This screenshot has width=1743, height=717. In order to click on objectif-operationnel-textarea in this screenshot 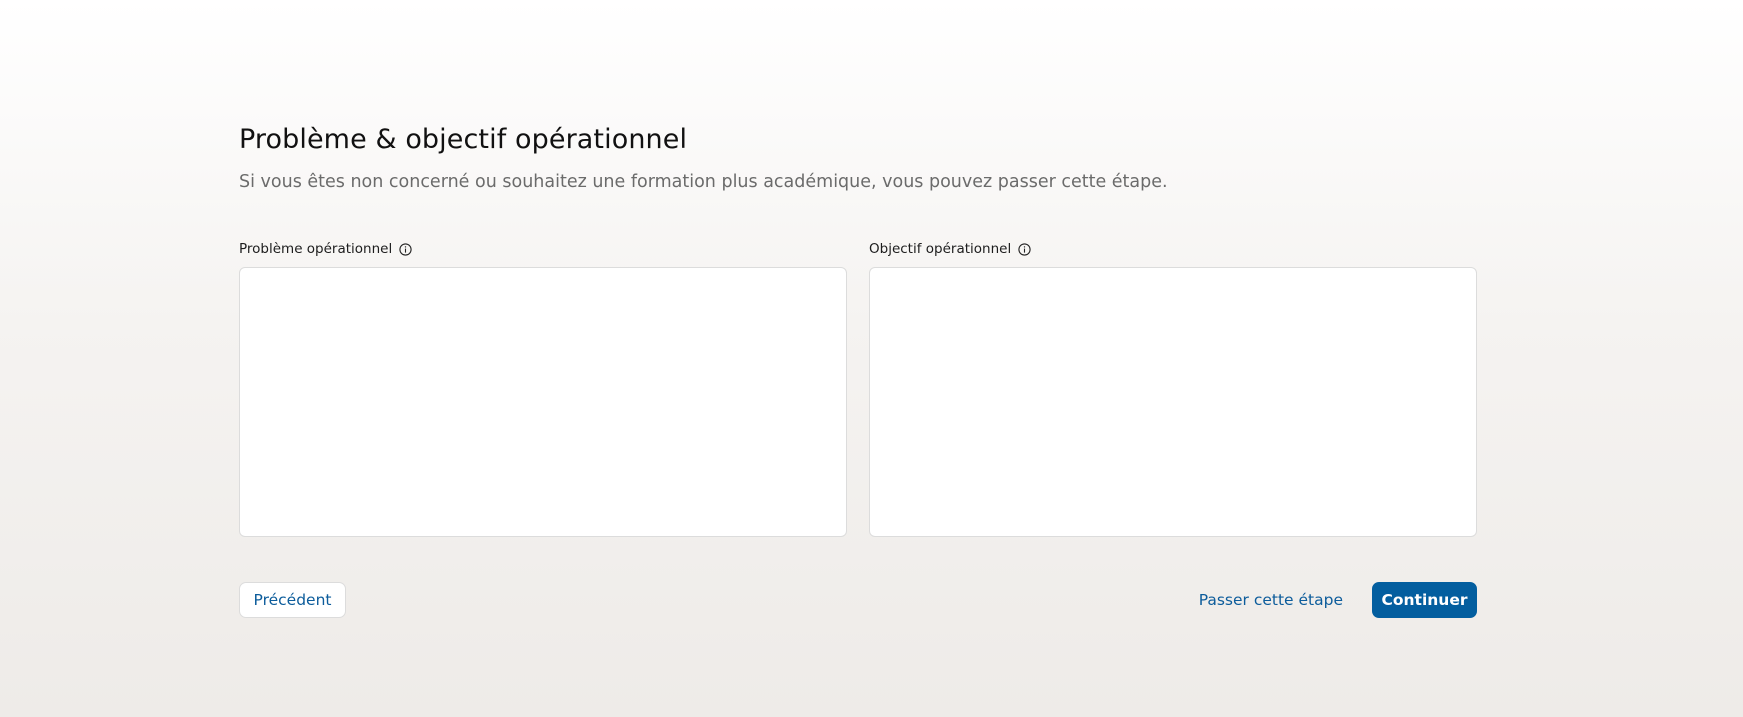, I will do `click(1173, 402)`.